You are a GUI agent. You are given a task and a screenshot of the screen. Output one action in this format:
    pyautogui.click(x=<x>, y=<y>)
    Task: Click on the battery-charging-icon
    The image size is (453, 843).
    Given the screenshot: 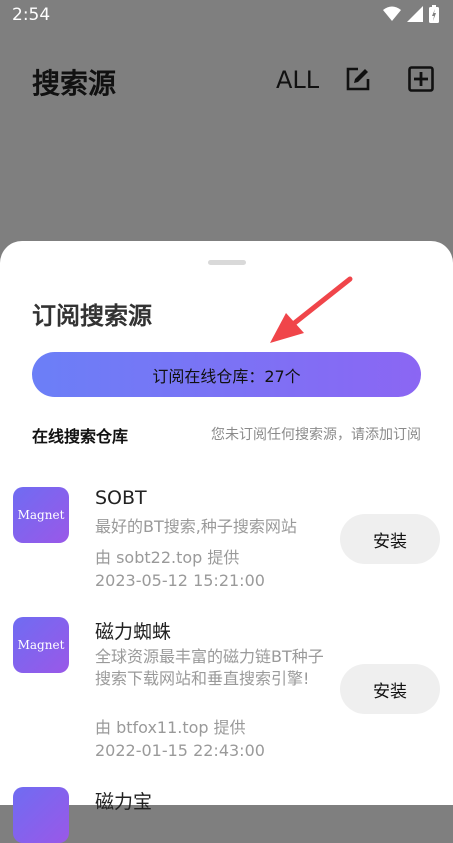 What is the action you would take?
    pyautogui.click(x=434, y=14)
    